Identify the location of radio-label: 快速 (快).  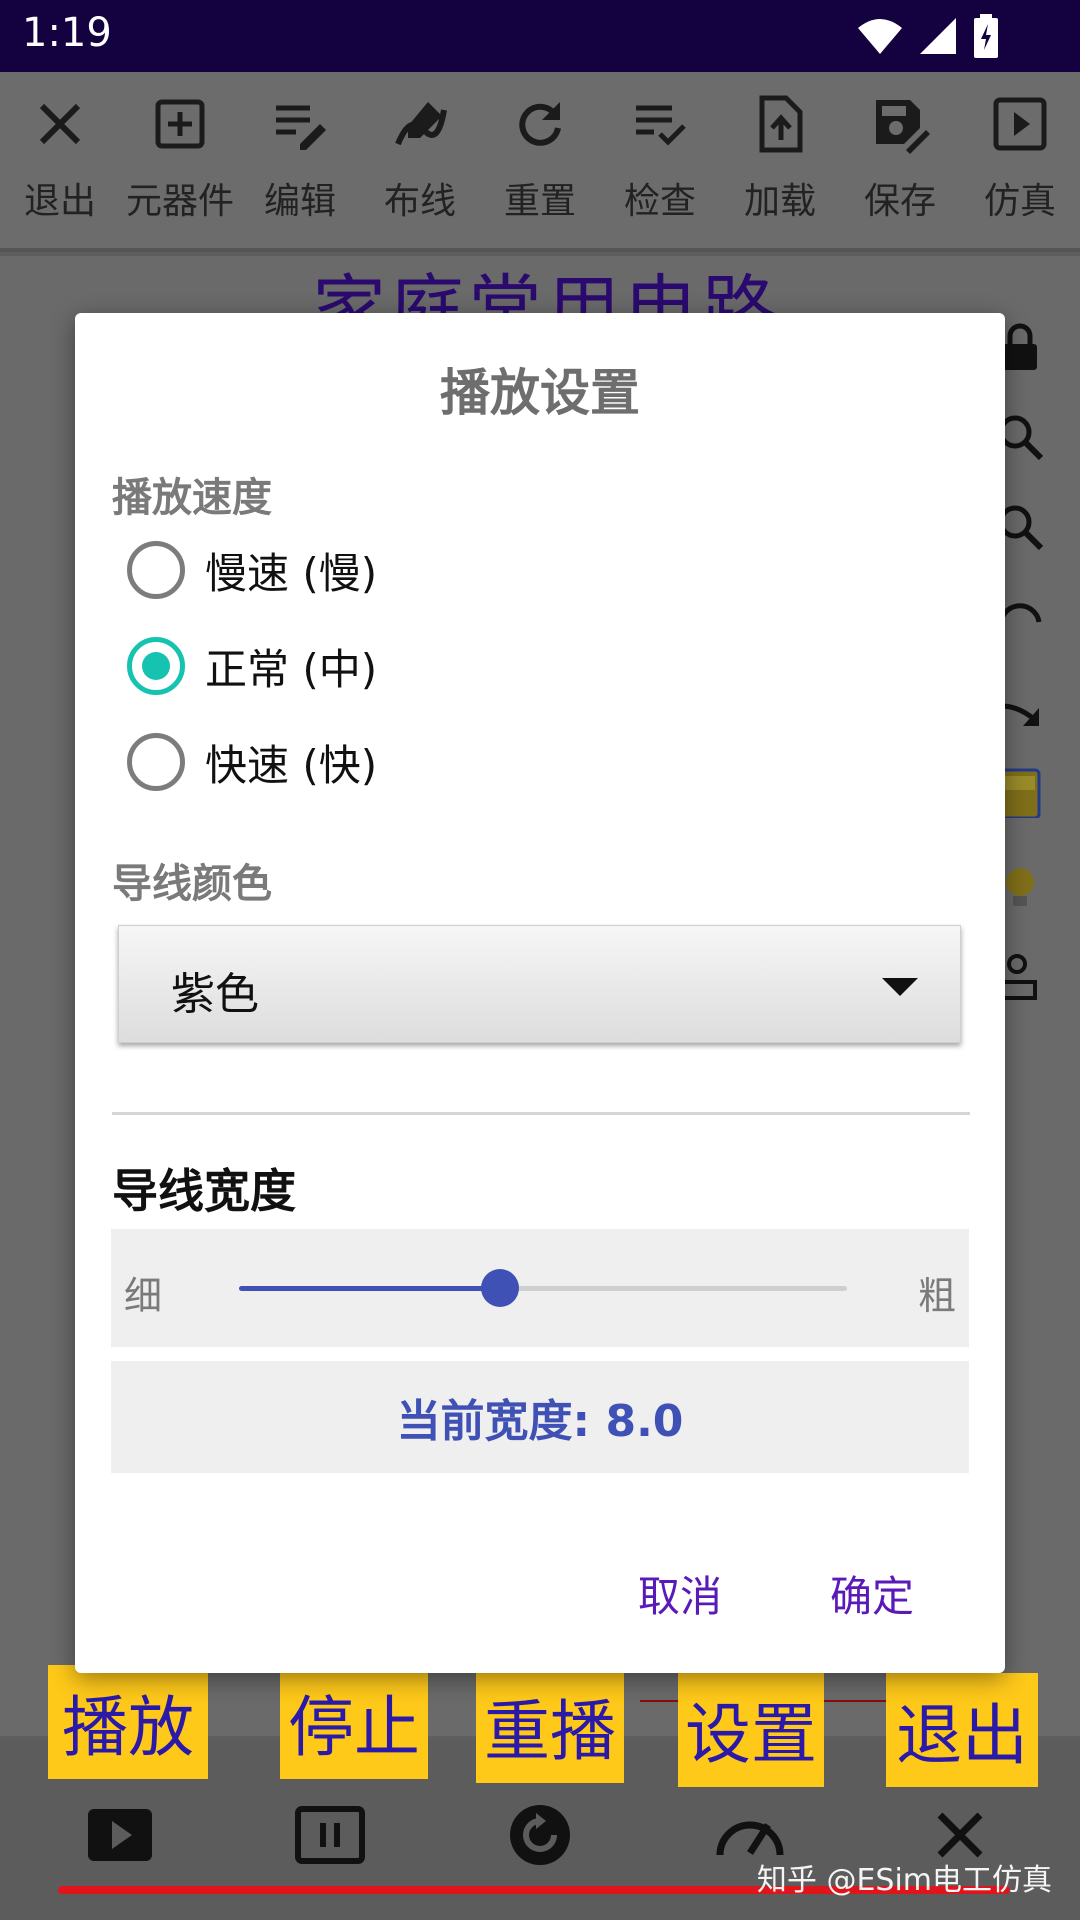
(291, 765).